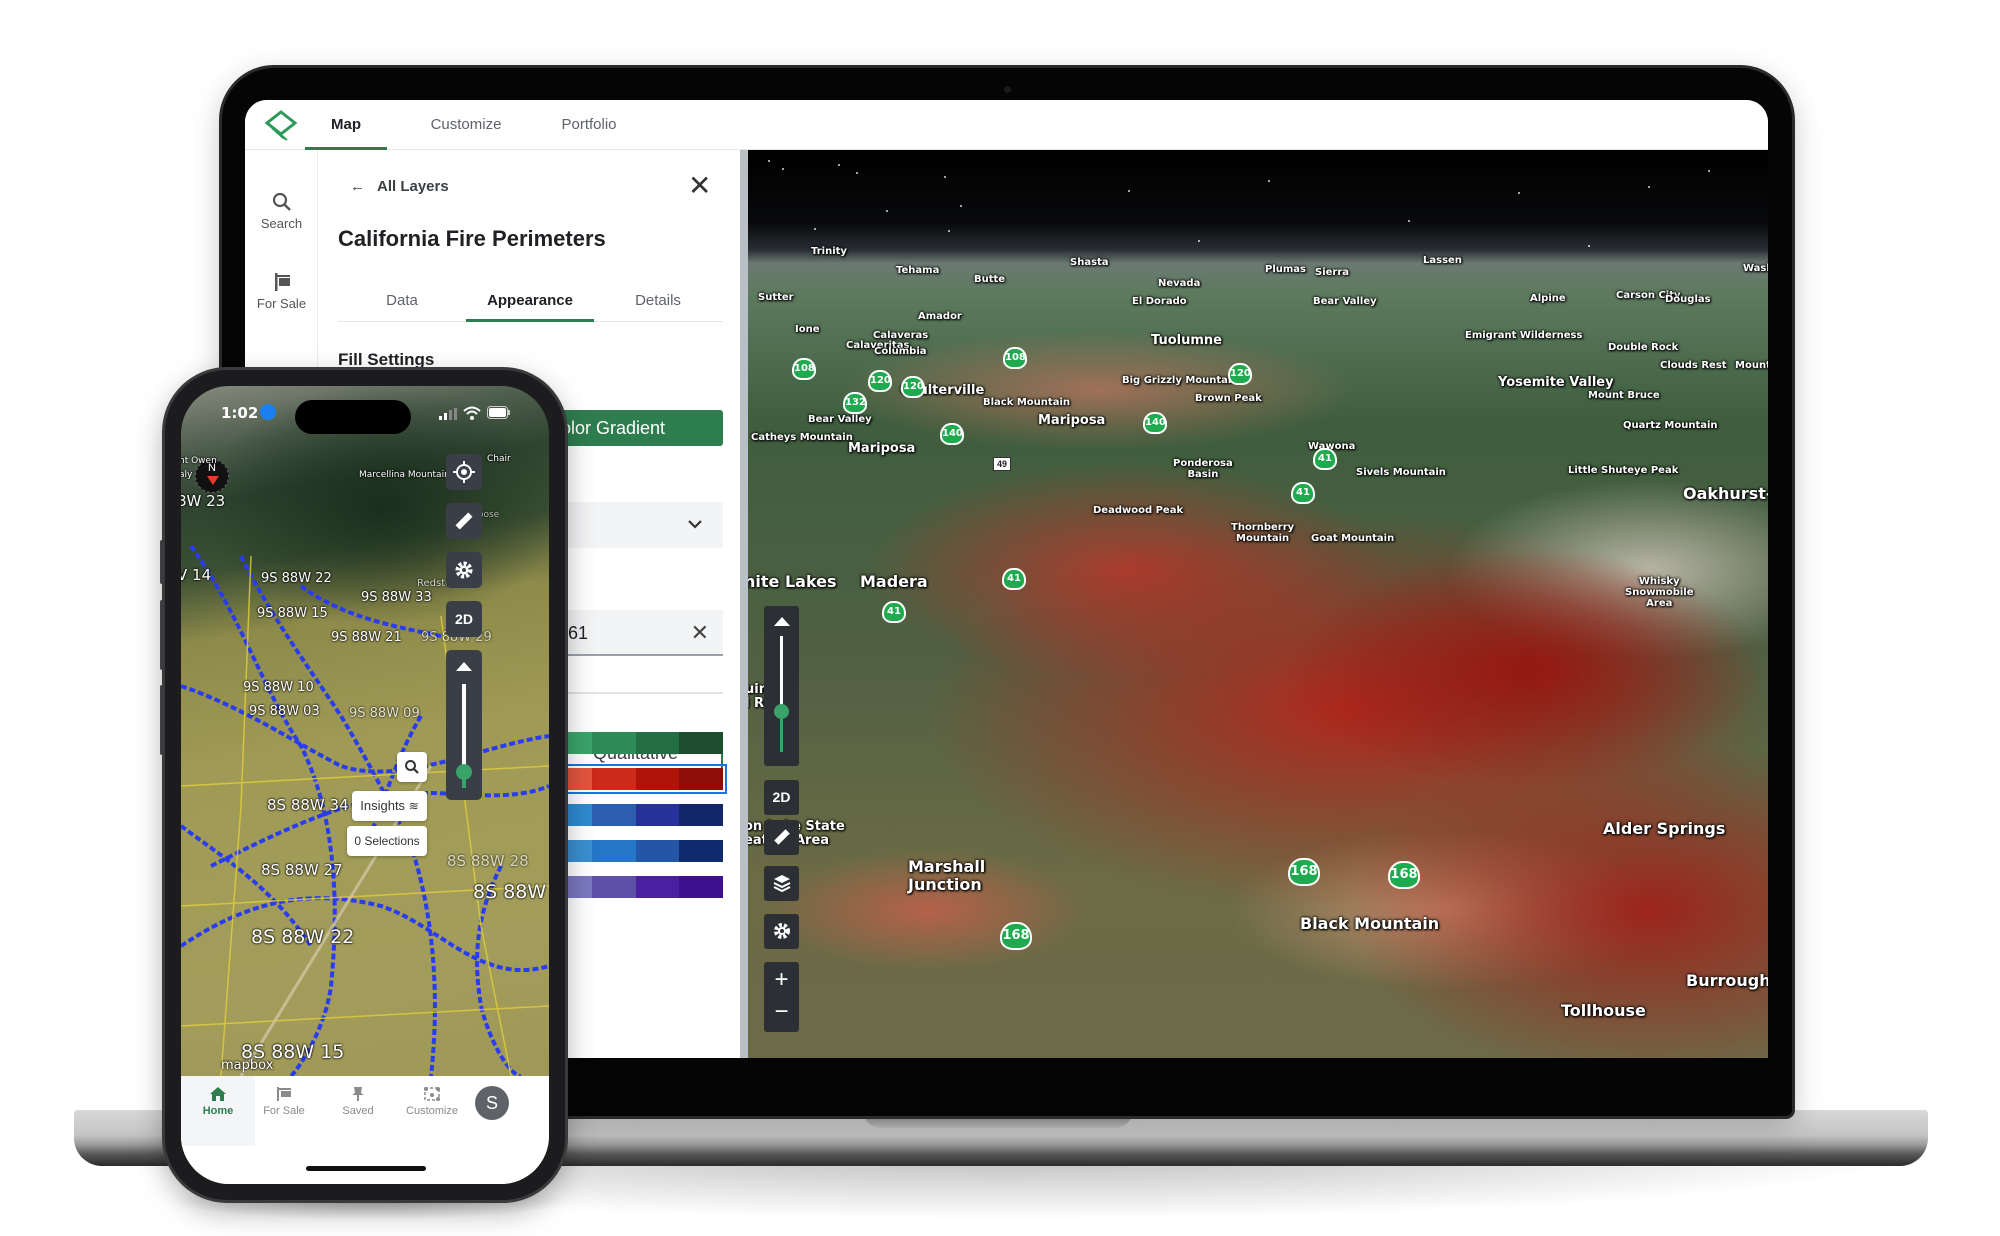  I want to click on map-label: Tuolumne, so click(1186, 340).